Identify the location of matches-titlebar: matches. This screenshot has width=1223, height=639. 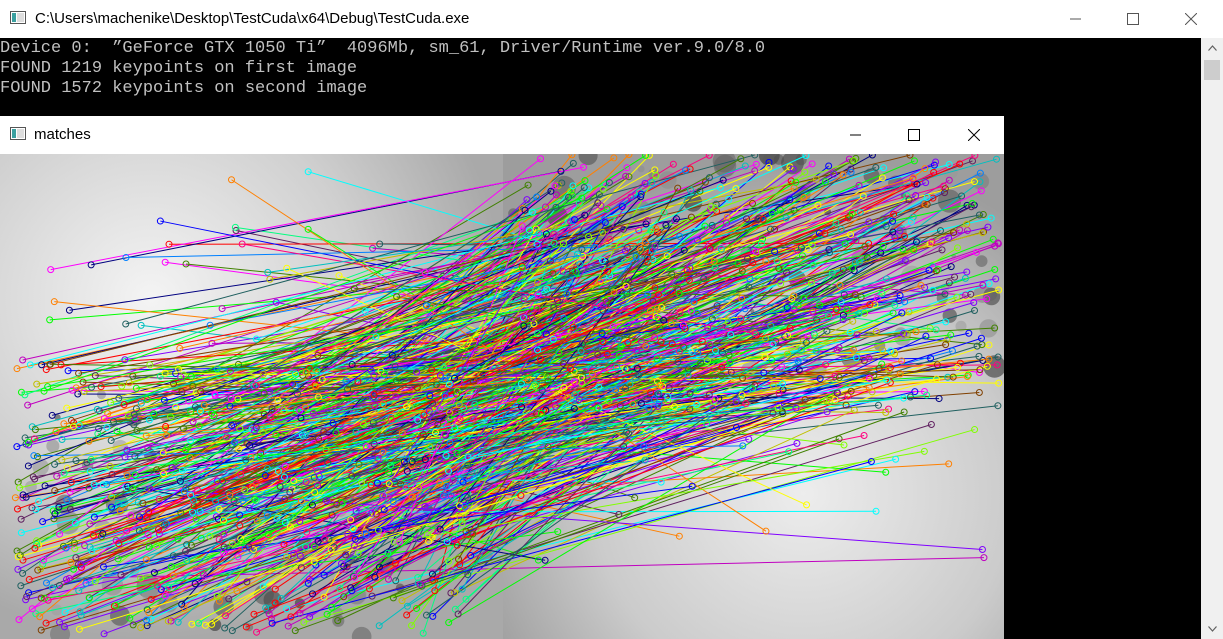
(502, 135).